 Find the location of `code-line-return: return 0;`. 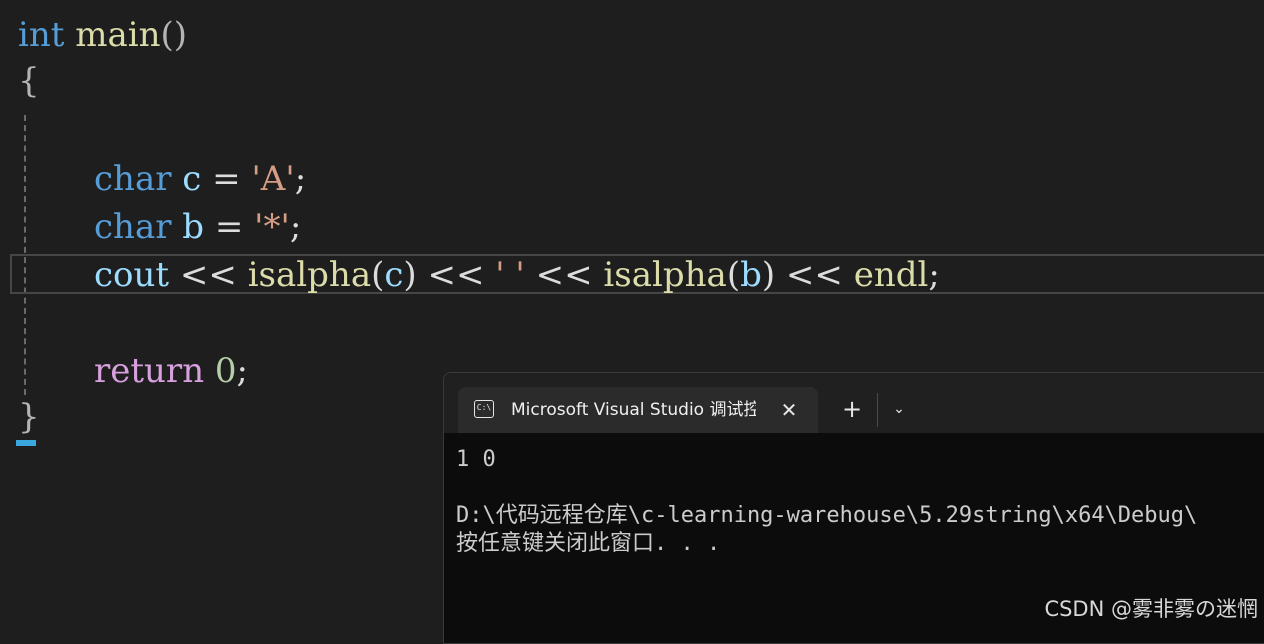

code-line-return: return 0; is located at coordinates (171, 371).